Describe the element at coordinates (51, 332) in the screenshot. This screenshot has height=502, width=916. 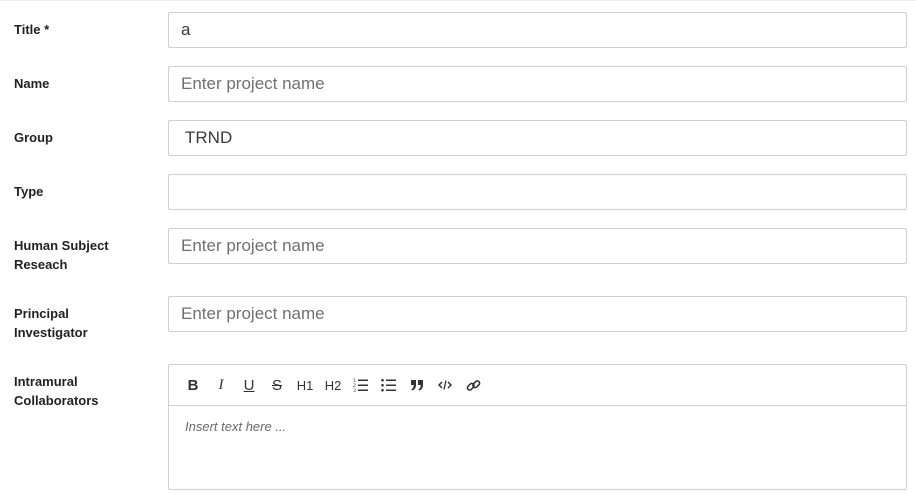
I see `principal-investigator-label-line2: Investigator` at that location.